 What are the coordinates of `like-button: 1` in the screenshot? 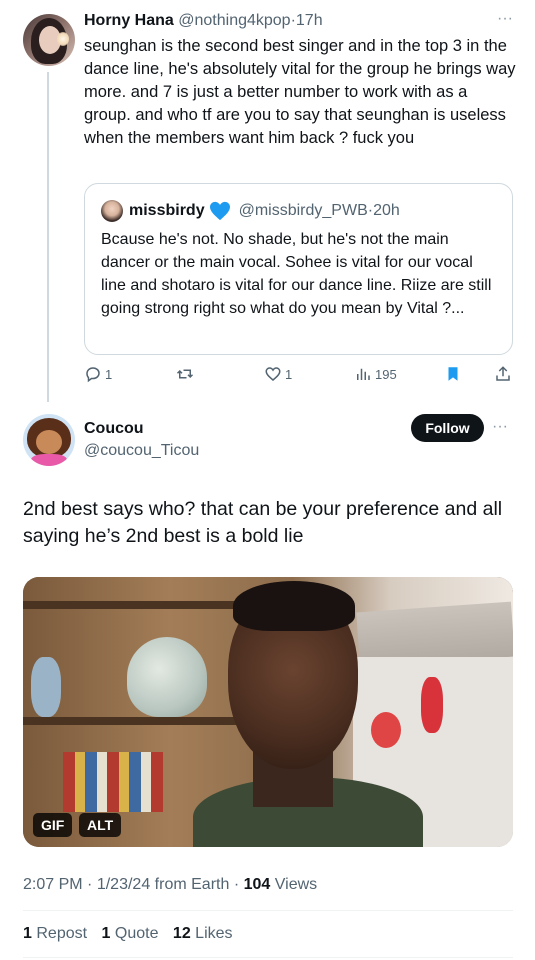 It's located at (278, 374).